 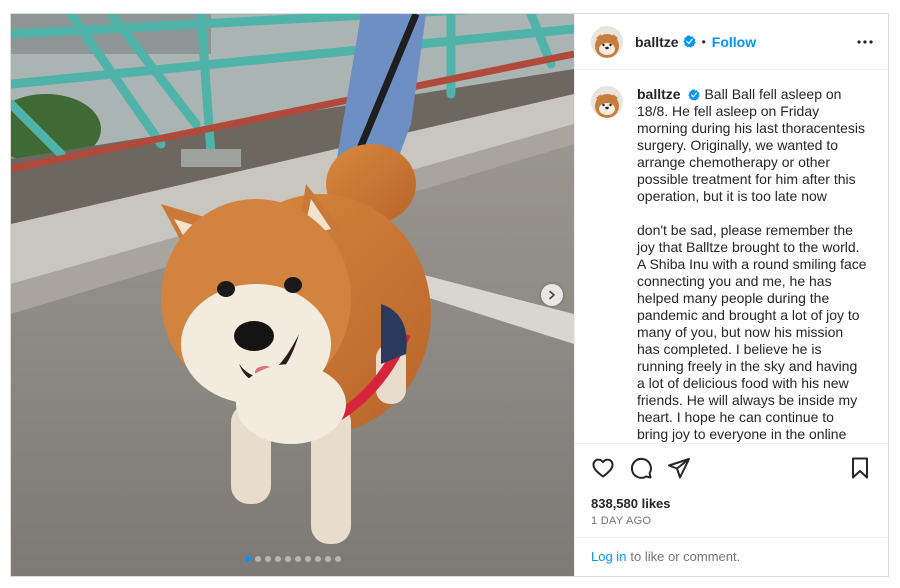 I want to click on likes-count: 838,580 likes, so click(x=731, y=503).